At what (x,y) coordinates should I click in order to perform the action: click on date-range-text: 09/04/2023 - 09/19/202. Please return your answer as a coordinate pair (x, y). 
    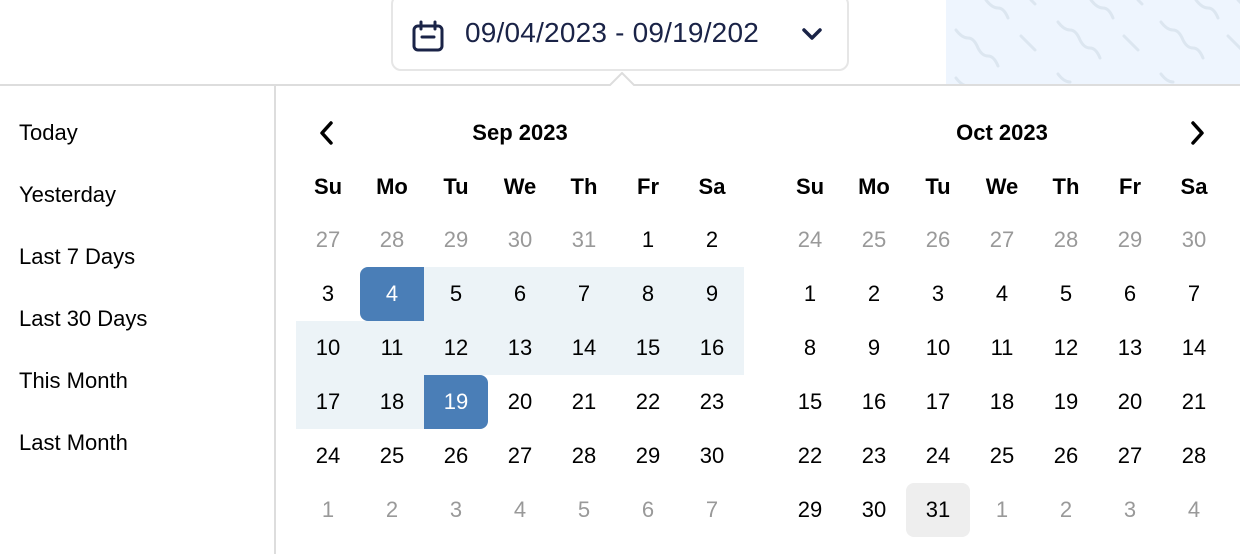
    Looking at the image, I should click on (612, 32).